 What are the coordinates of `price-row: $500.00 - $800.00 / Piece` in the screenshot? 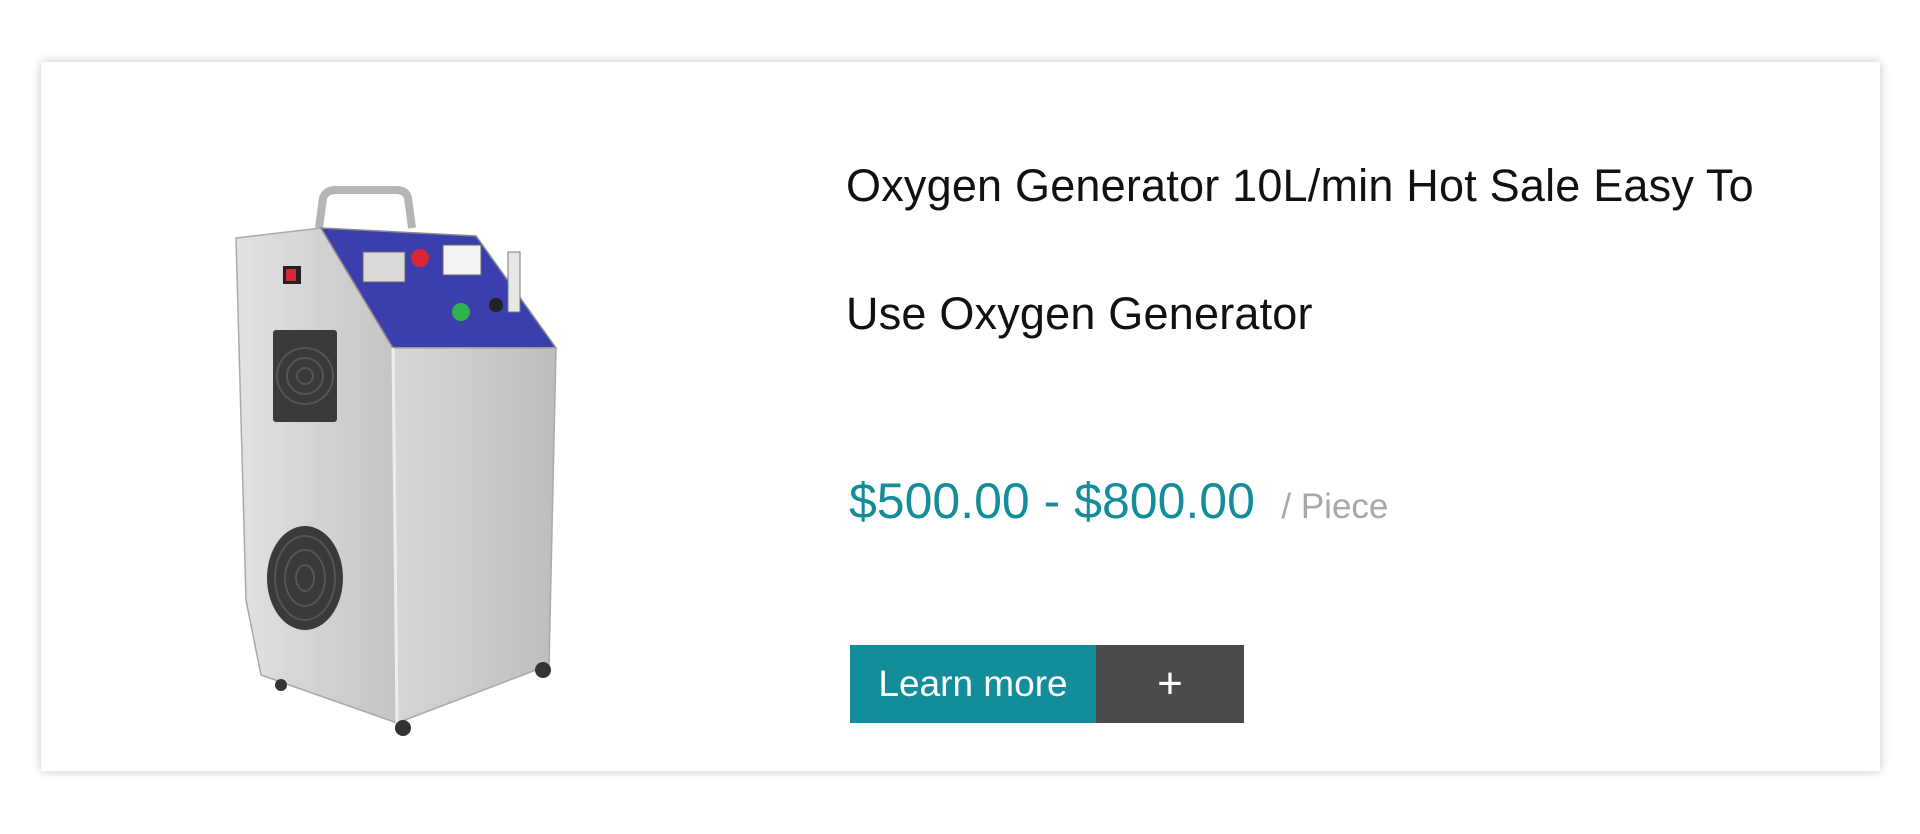 It's located at (1118, 501).